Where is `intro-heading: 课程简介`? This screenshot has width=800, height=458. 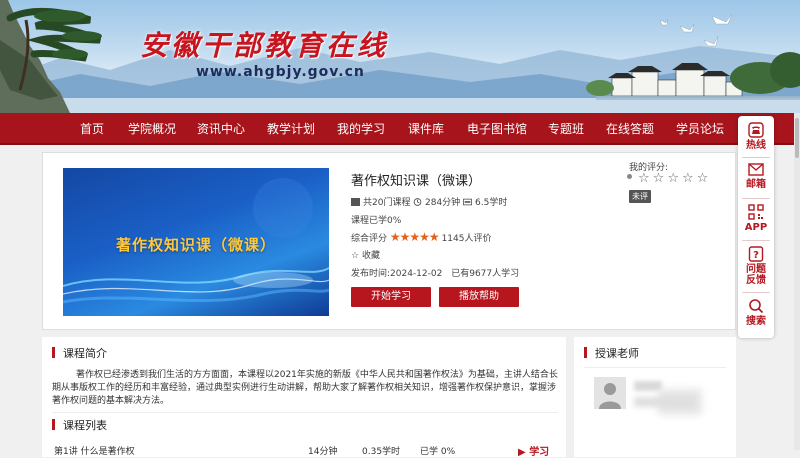
intro-heading: 课程简介 is located at coordinates (79, 353).